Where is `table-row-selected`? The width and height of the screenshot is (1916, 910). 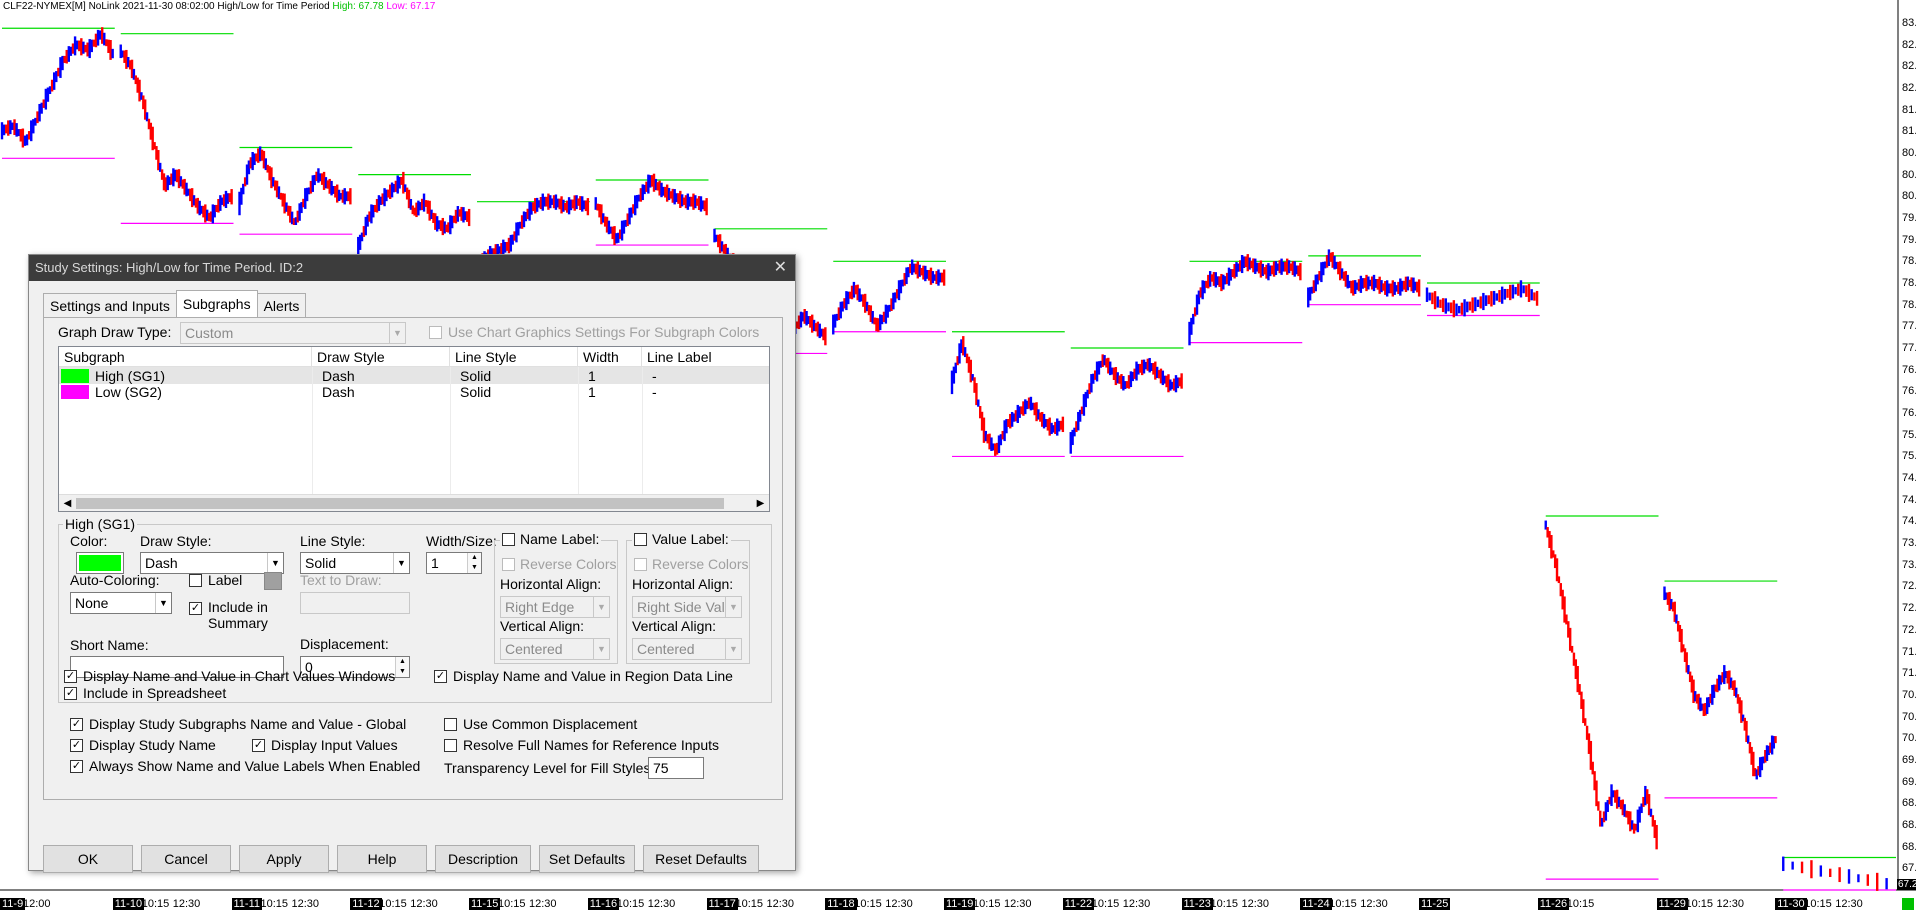 table-row-selected is located at coordinates (414, 375).